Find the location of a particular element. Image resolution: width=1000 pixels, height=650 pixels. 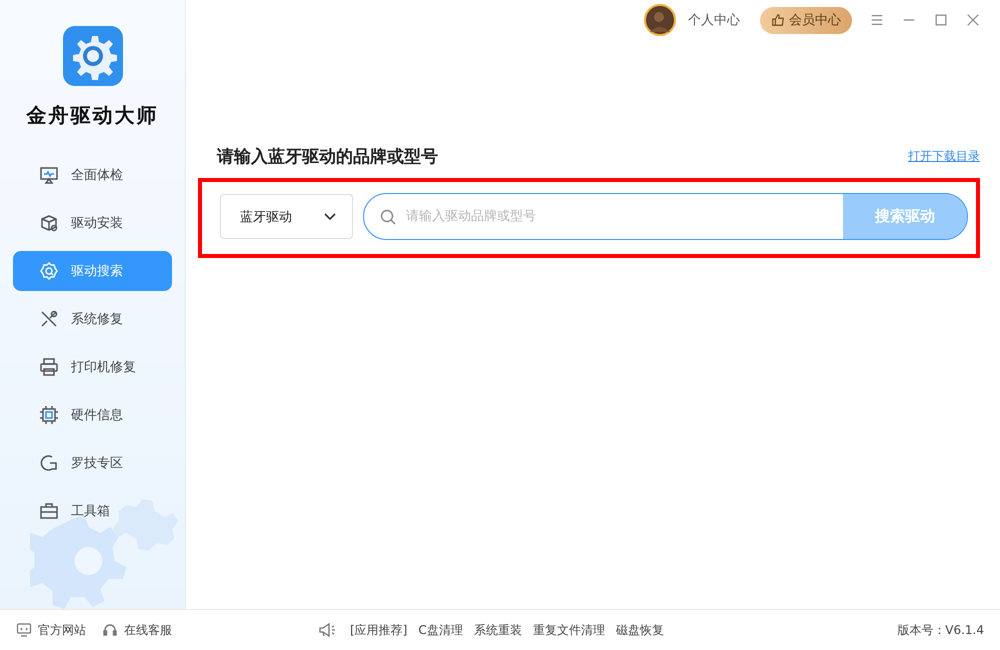

promo-link: 重复文件清理 is located at coordinates (568, 630).